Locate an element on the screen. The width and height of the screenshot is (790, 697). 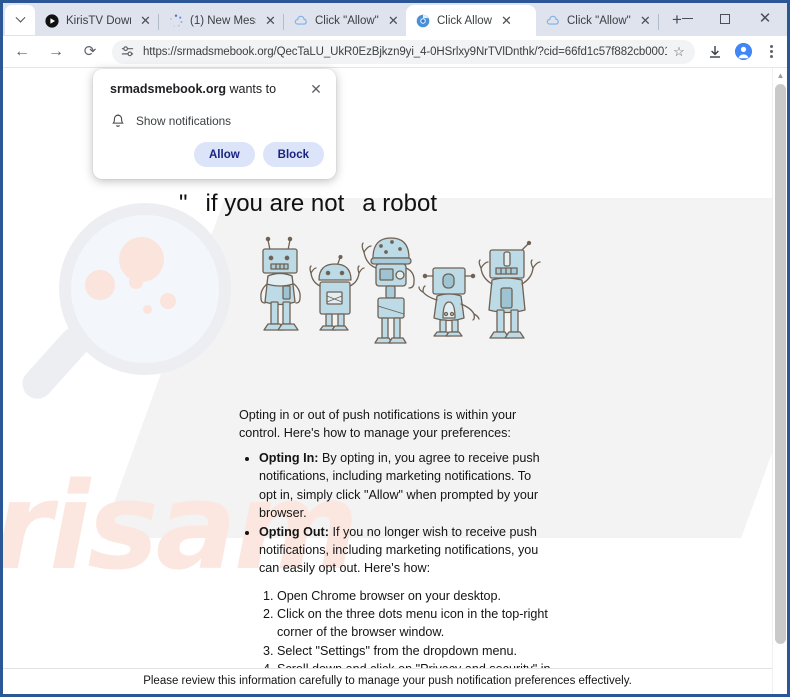
headline-rest-a: if you are not is located at coordinates (275, 203).